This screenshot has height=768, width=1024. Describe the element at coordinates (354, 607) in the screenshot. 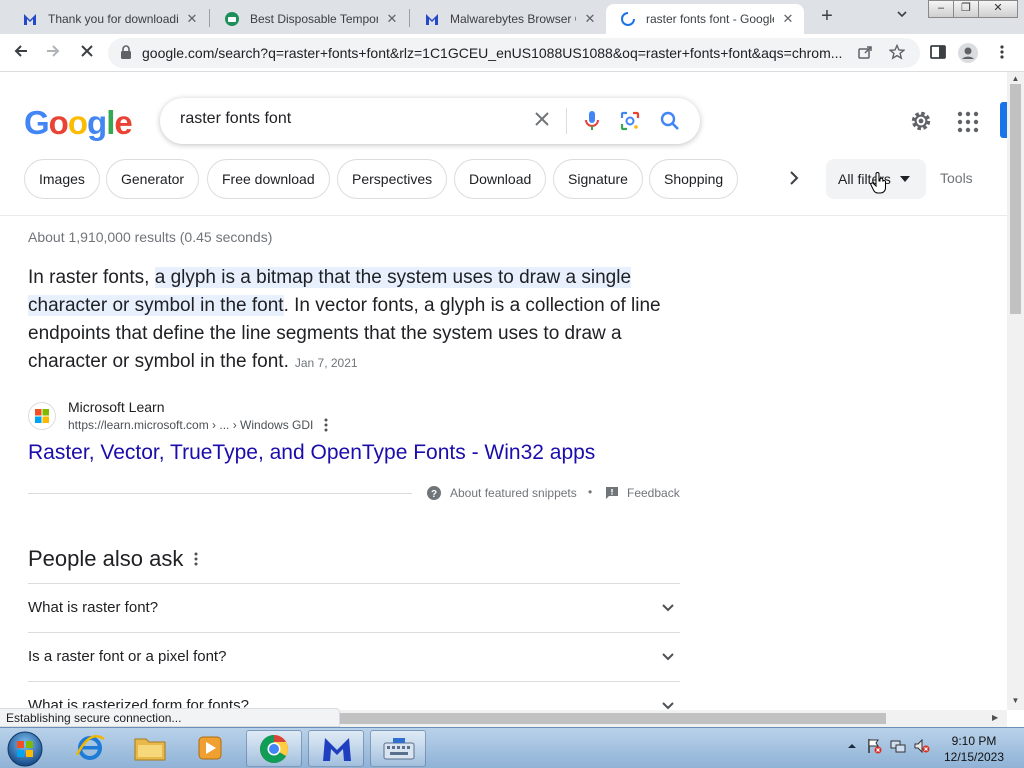

I see `paa-question: What is raster font?` at that location.